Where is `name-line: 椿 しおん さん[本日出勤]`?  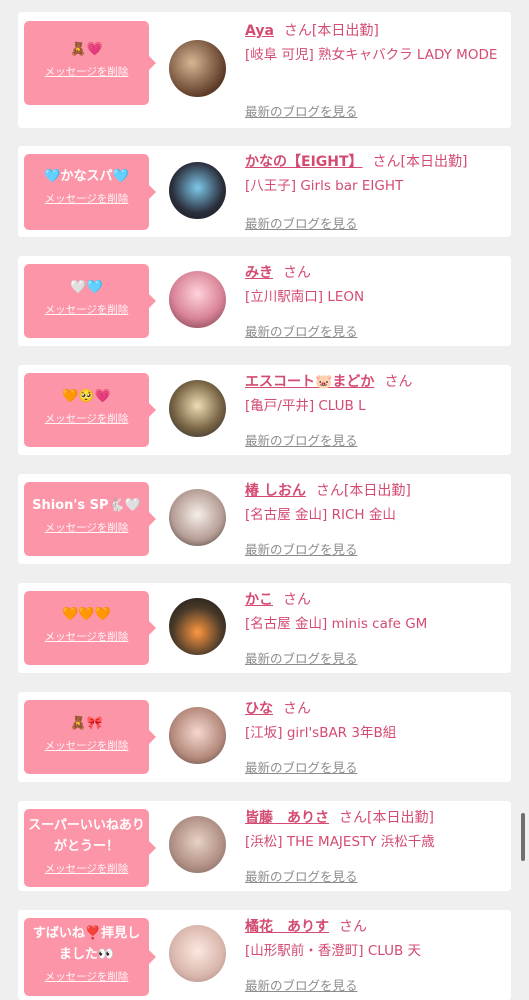
name-line: 椿 しおん さん[本日出勤] is located at coordinates (374, 491).